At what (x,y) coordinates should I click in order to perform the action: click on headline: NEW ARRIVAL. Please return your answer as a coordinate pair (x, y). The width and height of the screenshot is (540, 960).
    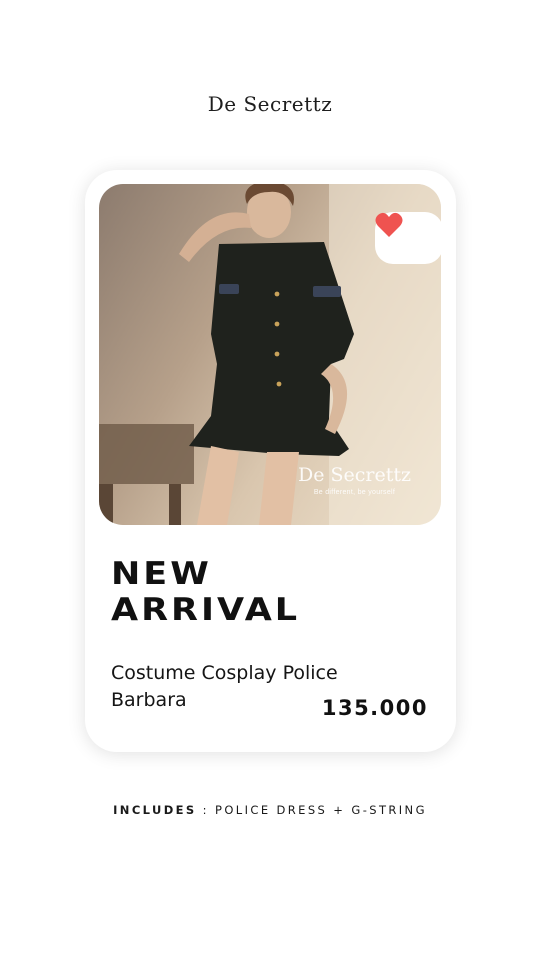
    Looking at the image, I should click on (205, 592).